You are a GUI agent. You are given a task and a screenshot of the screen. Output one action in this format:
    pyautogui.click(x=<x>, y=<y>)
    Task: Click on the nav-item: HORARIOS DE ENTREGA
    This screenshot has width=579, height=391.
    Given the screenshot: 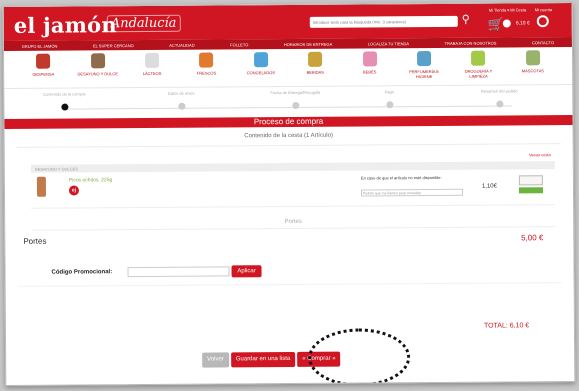 What is the action you would take?
    pyautogui.click(x=308, y=43)
    